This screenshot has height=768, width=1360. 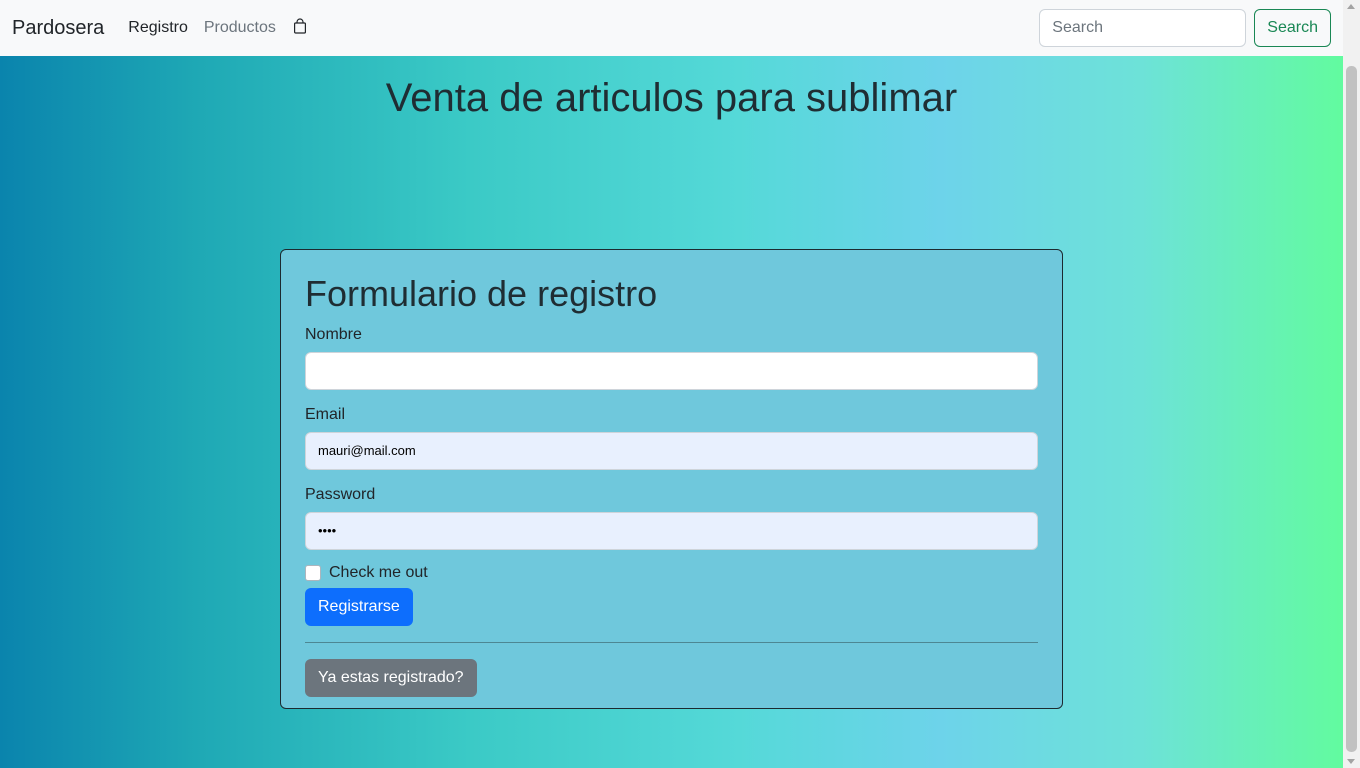 I want to click on shopping-bag-icon, so click(x=300, y=26).